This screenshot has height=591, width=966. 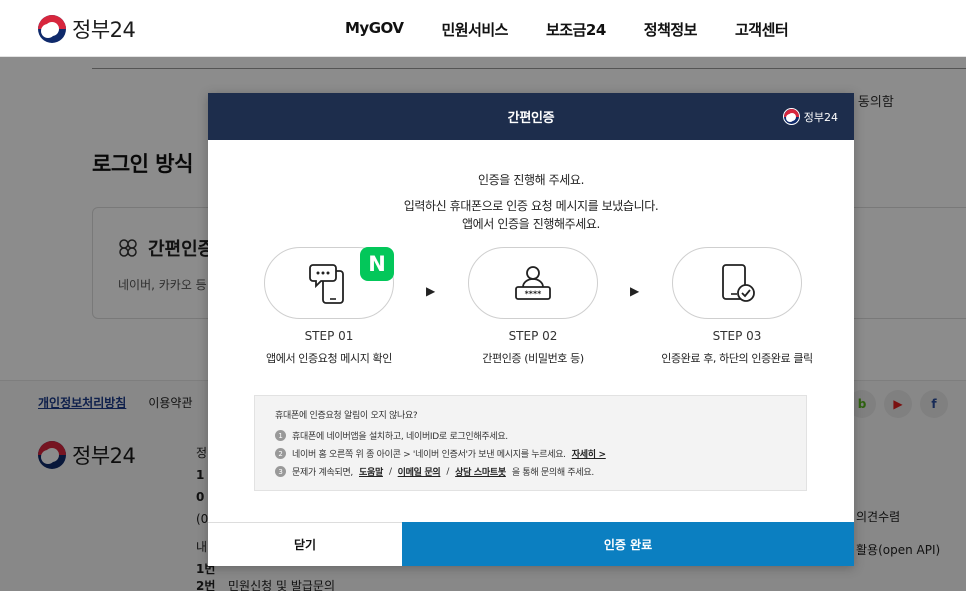 I want to click on help-link: 도움말, so click(x=371, y=471).